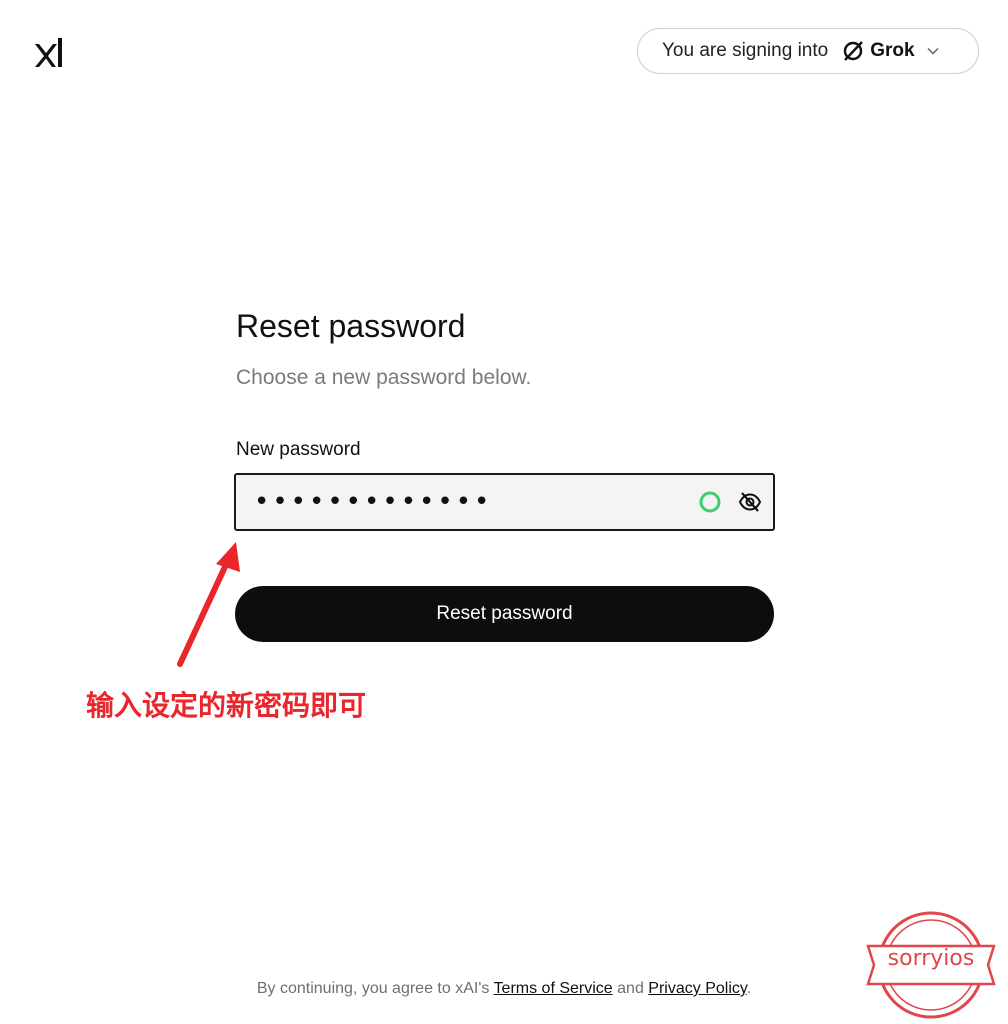 This screenshot has height=1024, width=1008. I want to click on new-password-input, so click(464, 502).